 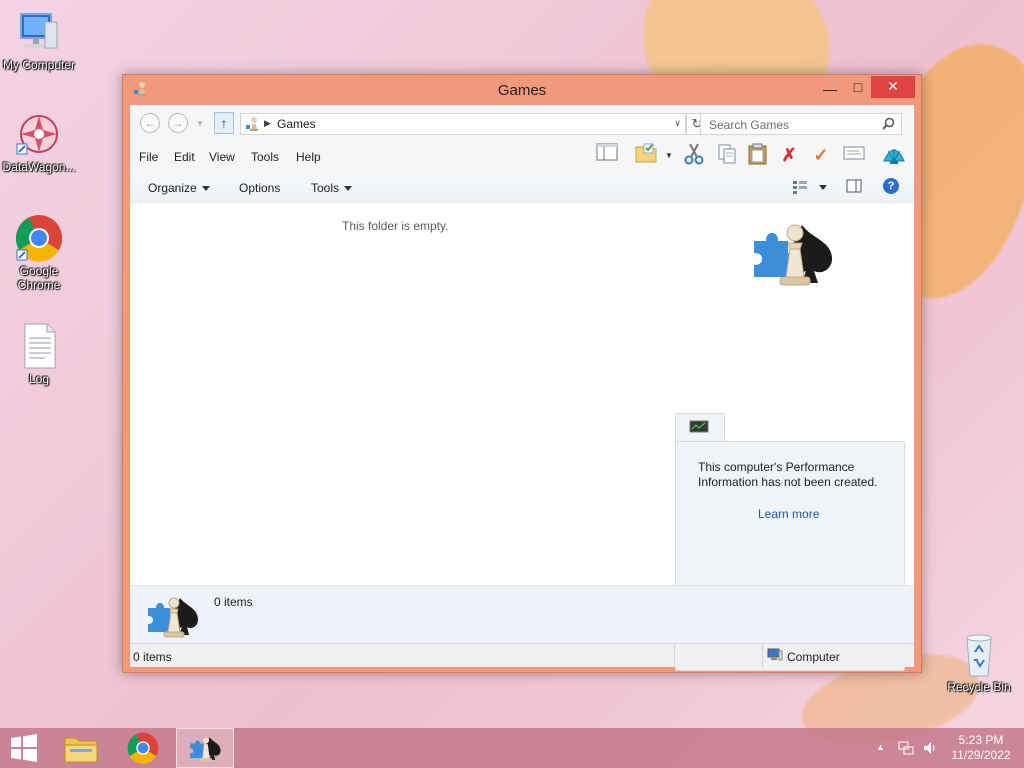 What do you see at coordinates (893, 87) in the screenshot?
I see `close-button: ✕` at bounding box center [893, 87].